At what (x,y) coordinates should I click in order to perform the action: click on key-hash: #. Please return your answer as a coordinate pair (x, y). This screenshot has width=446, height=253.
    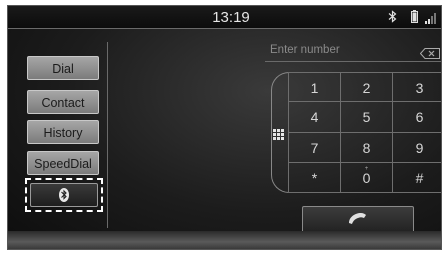
    Looking at the image, I should click on (416, 177).